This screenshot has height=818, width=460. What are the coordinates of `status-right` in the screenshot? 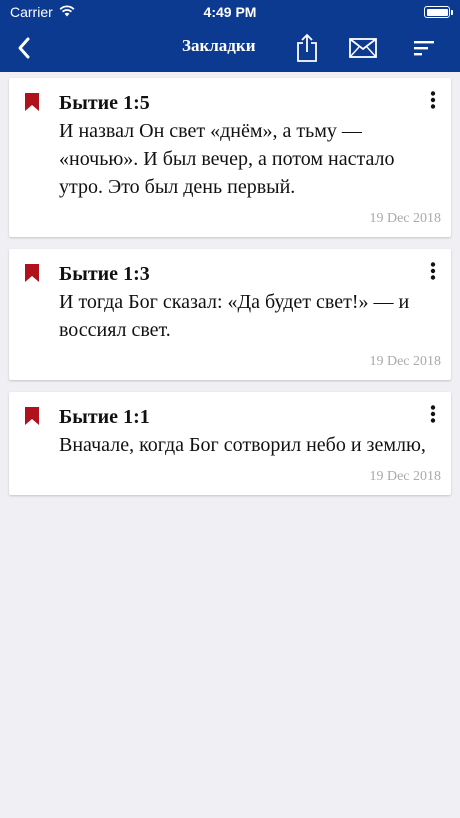 It's located at (438, 12).